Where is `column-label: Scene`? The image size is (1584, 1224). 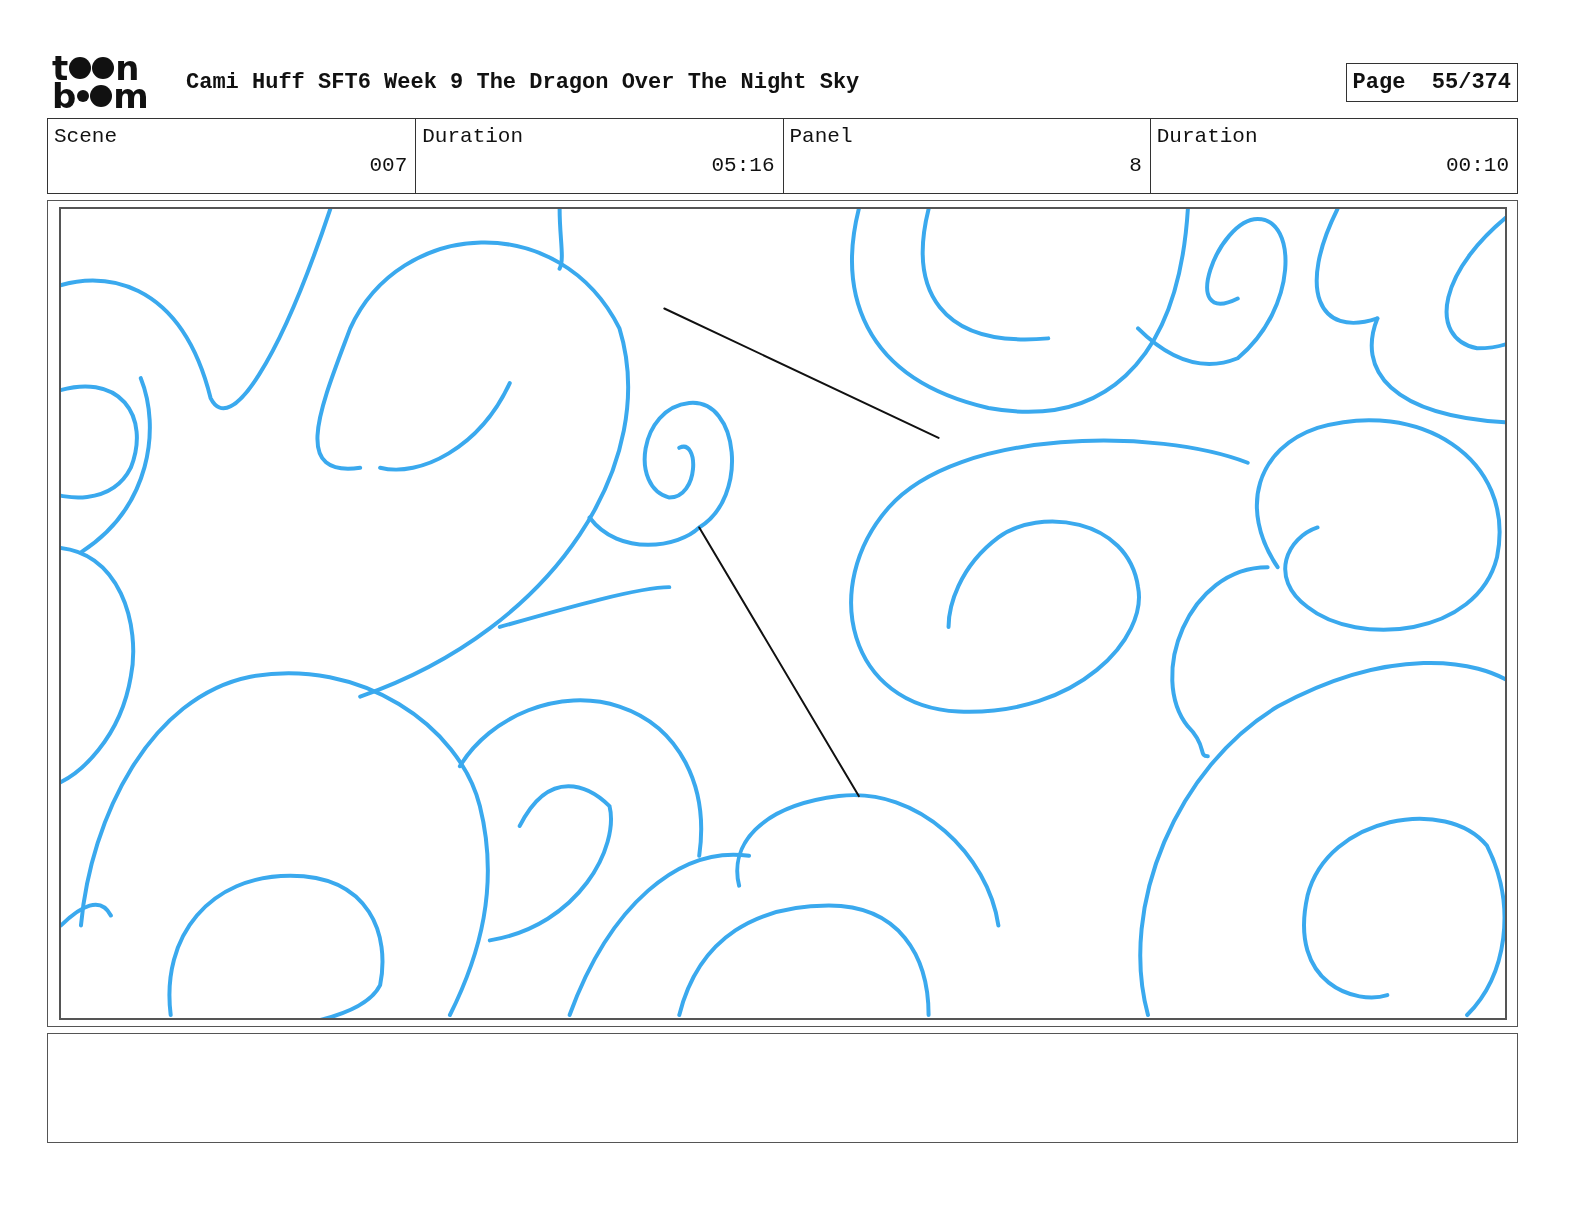 column-label: Scene is located at coordinates (86, 136).